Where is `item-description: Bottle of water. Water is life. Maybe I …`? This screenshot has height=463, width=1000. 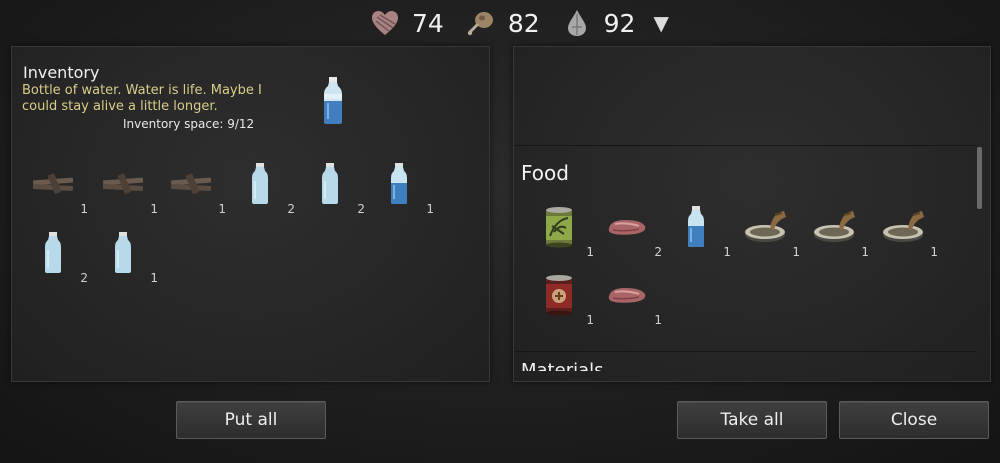
item-description: Bottle of water. Water is life. Maybe I … is located at coordinates (142, 98).